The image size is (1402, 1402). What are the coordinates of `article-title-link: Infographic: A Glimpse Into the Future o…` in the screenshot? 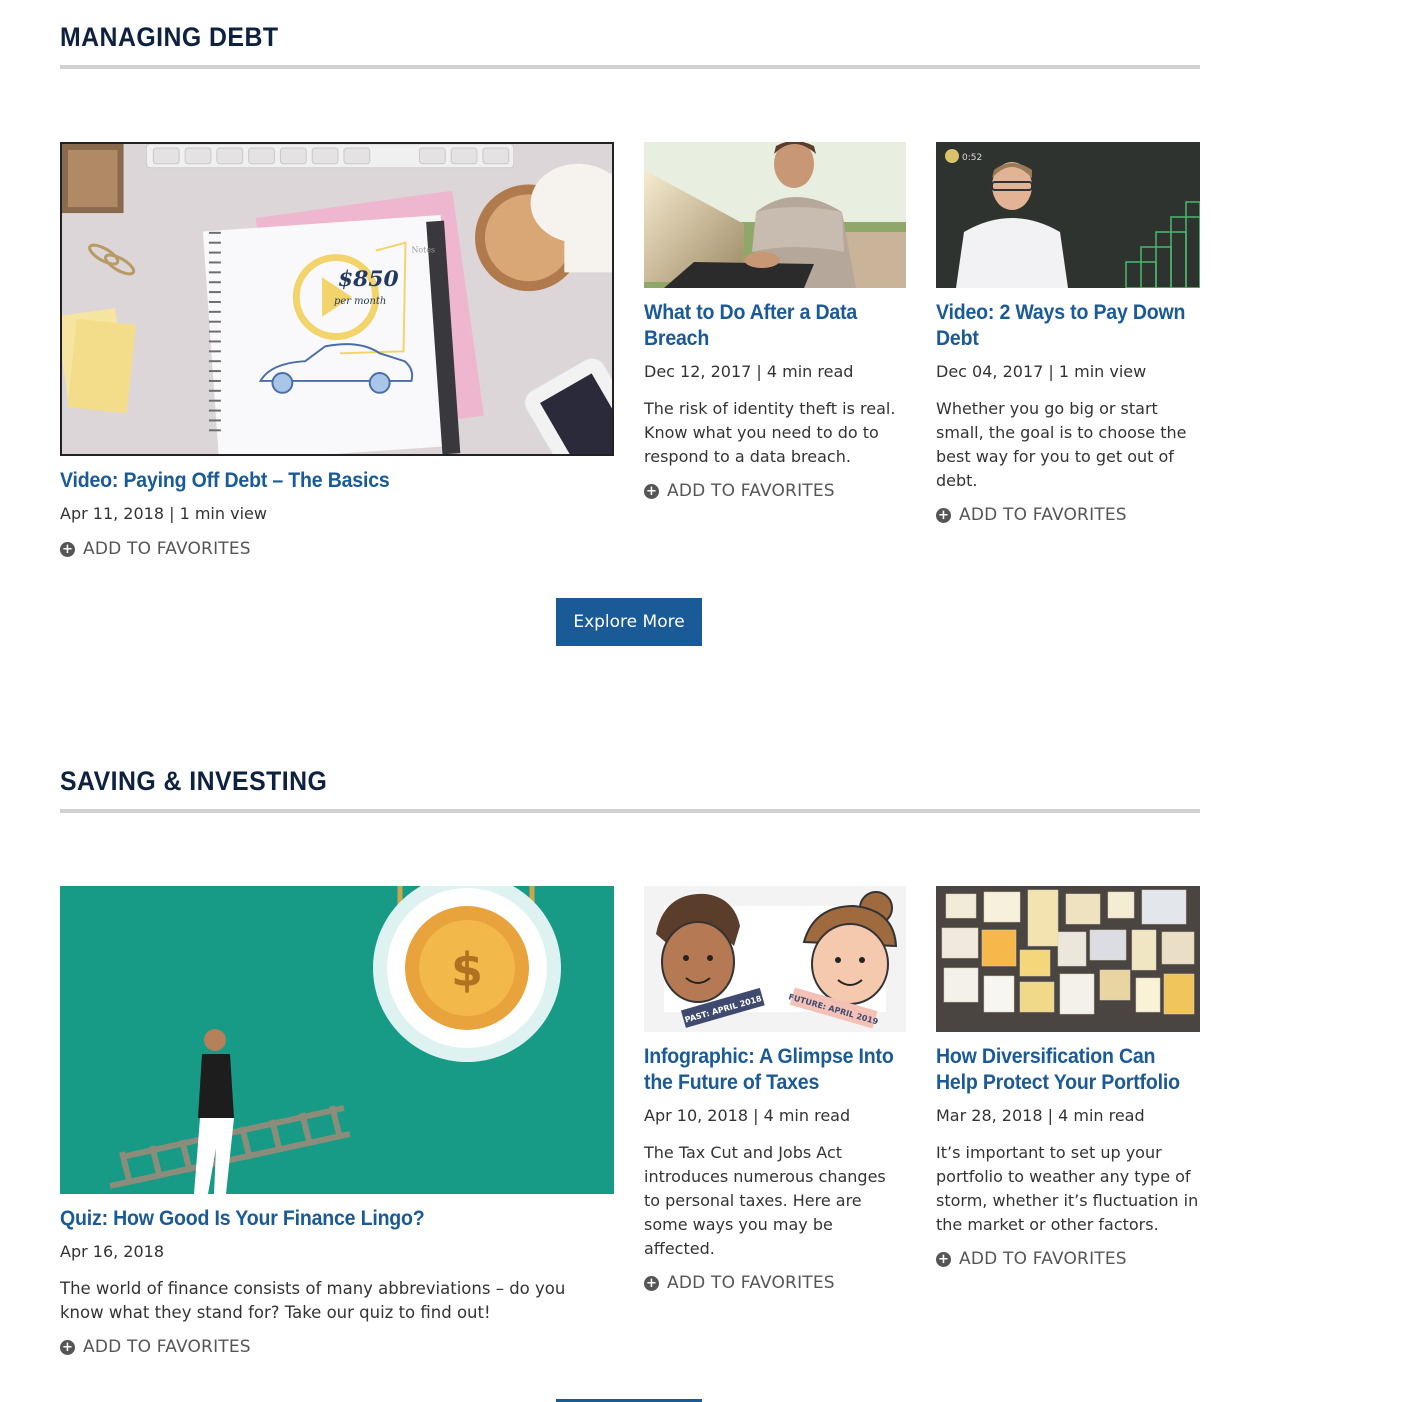 It's located at (774, 1070).